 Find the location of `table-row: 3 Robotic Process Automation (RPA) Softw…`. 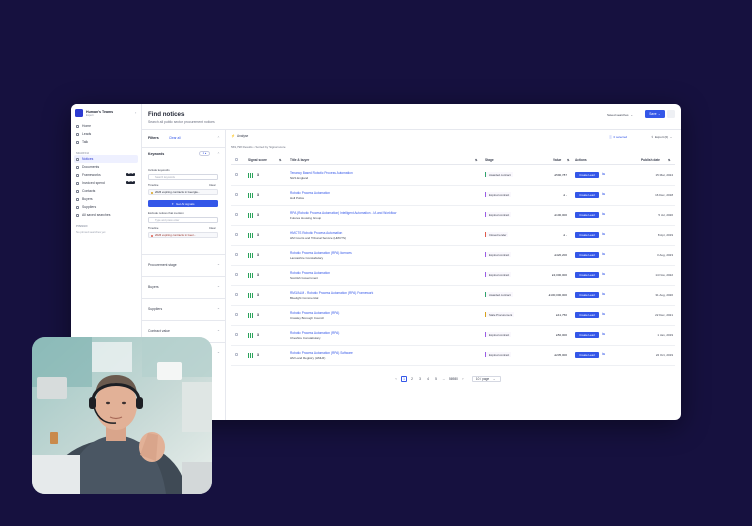

table-row: 3 Robotic Process Automation (RPA) Softw… is located at coordinates (453, 355).